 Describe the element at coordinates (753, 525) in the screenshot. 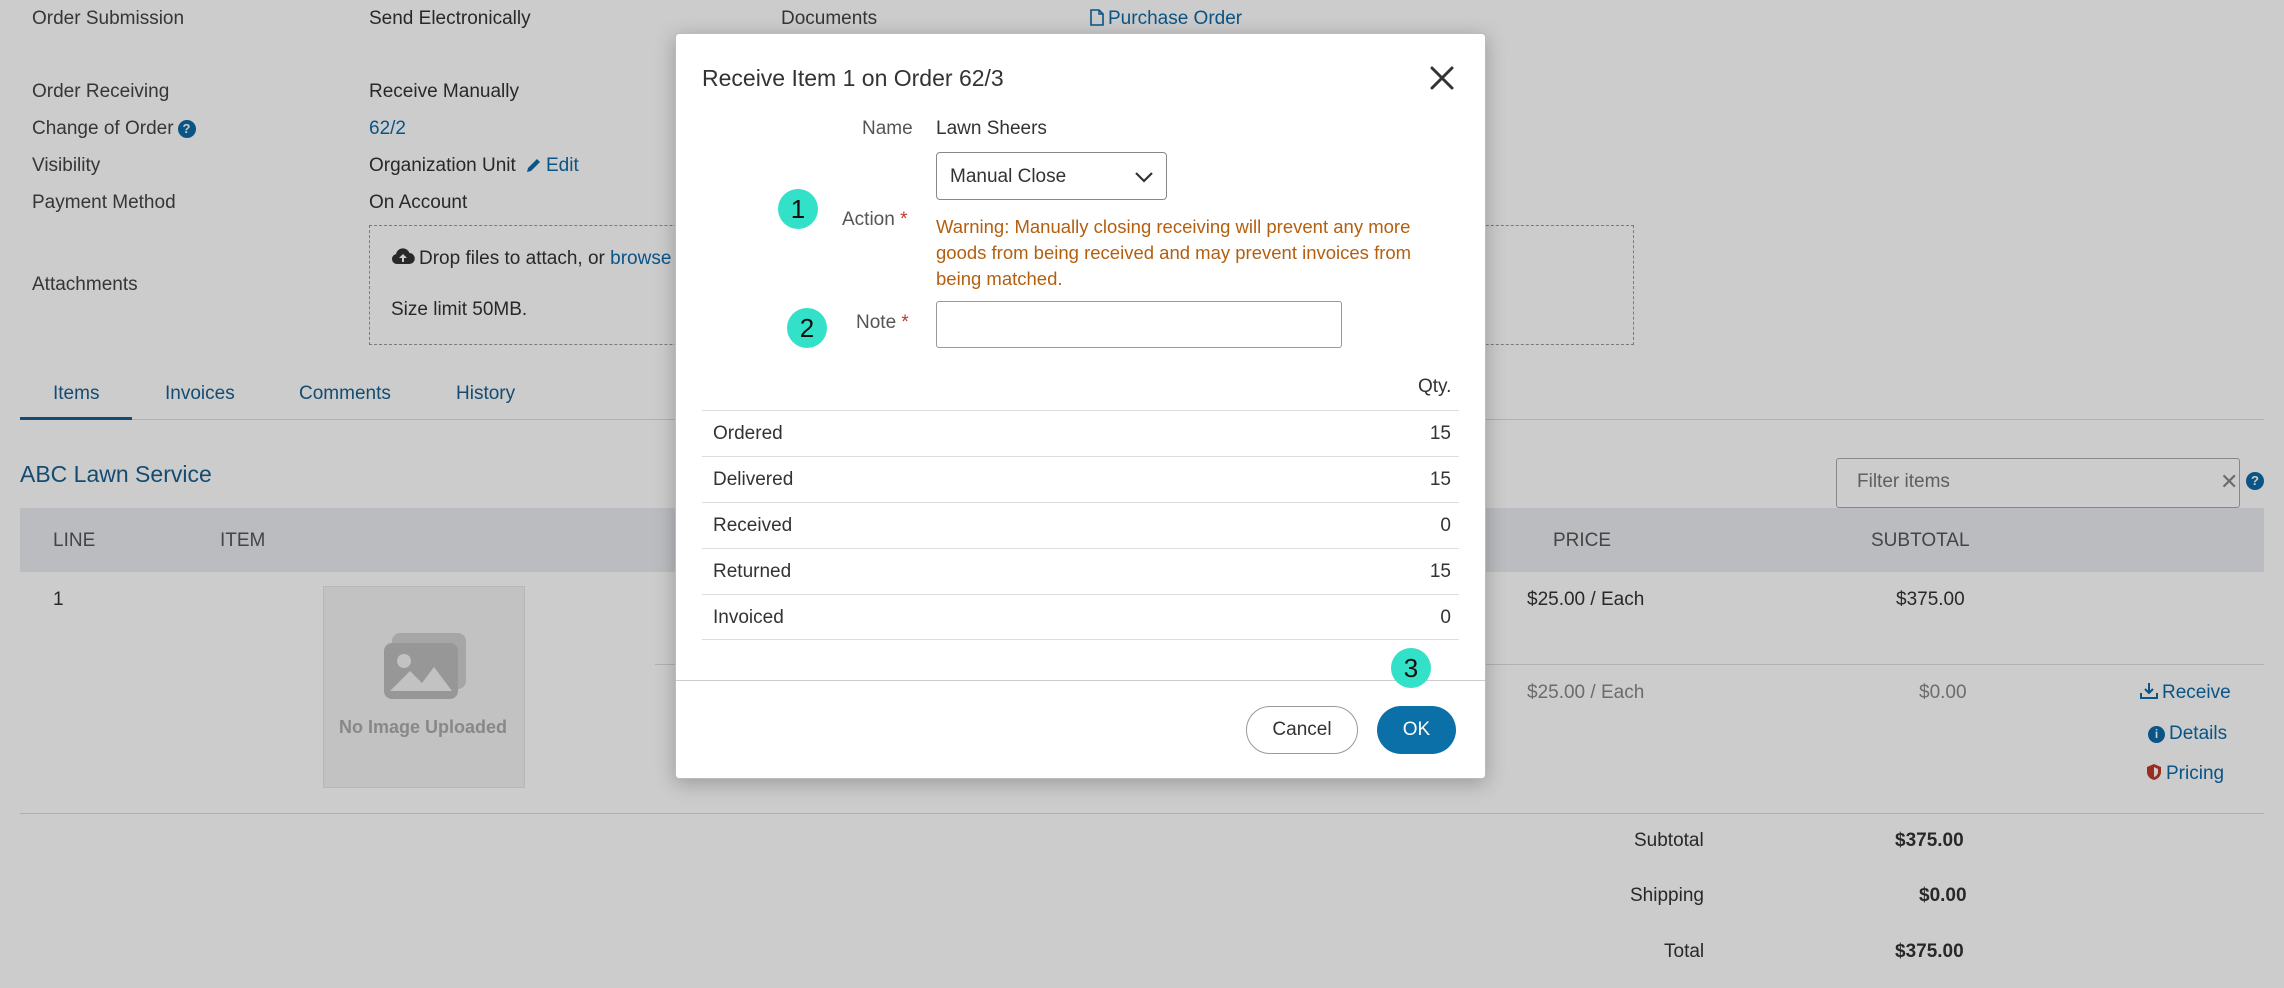

I see `qty-label: Received` at that location.